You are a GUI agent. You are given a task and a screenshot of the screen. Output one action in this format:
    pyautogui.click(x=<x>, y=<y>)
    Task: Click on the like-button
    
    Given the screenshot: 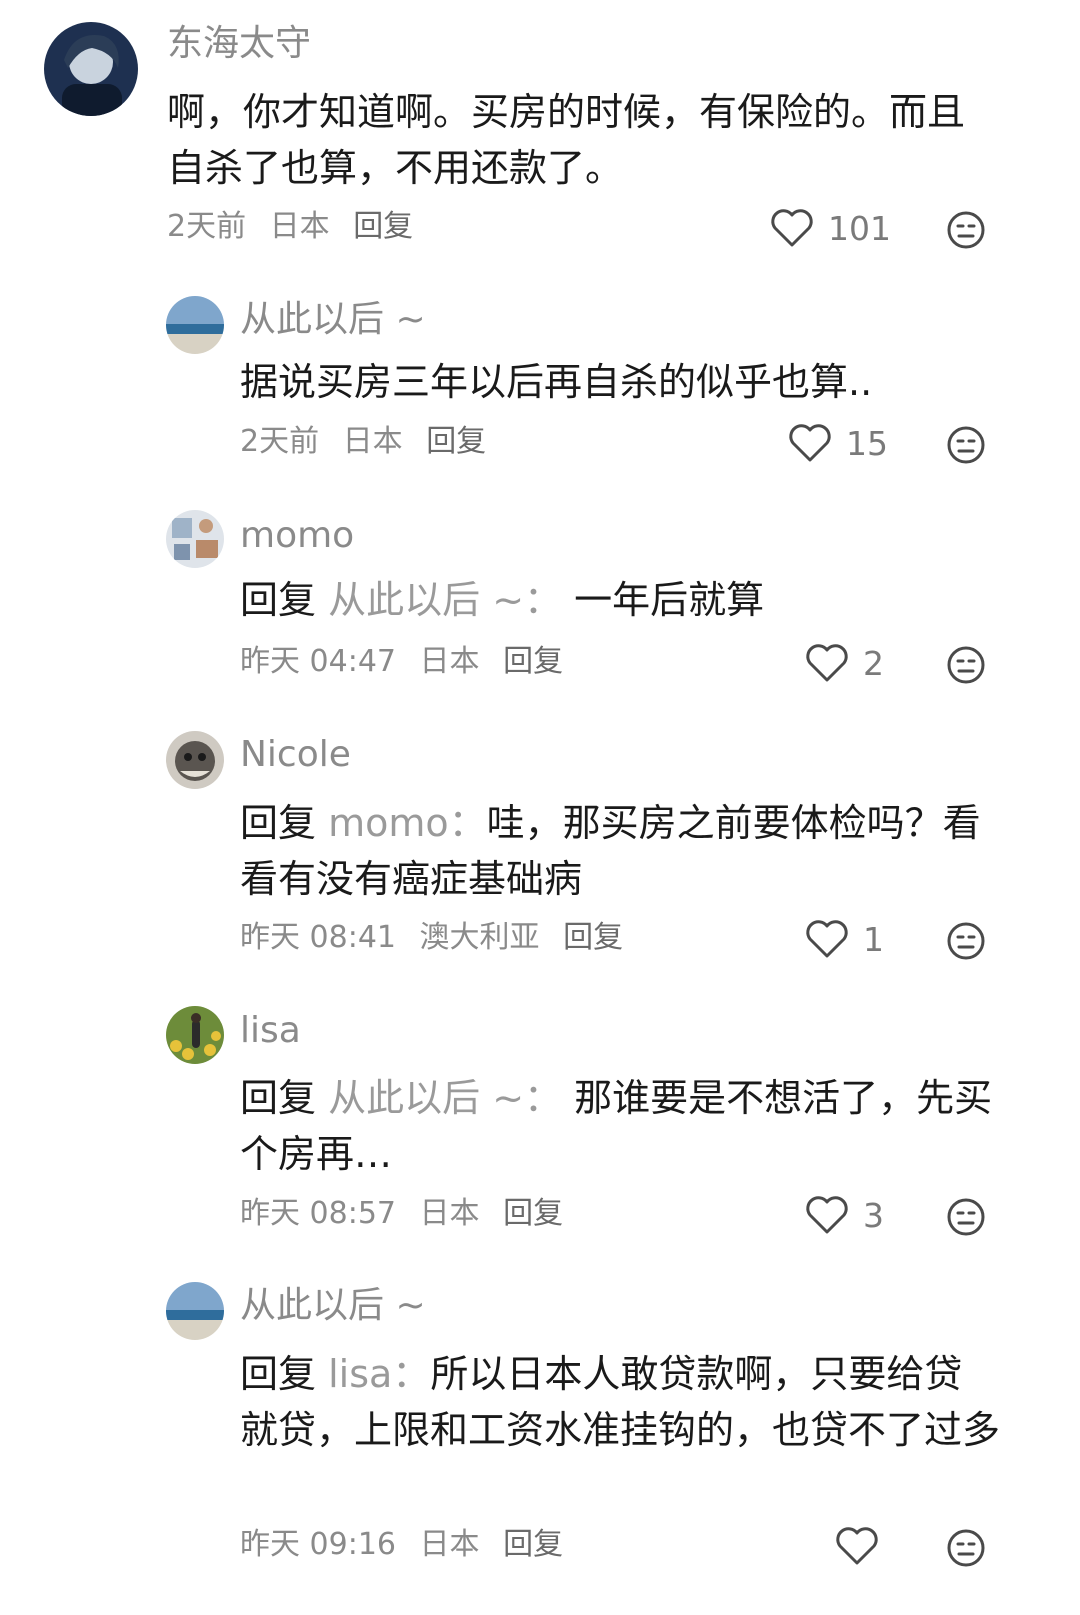 What is the action you would take?
    pyautogui.click(x=864, y=1546)
    